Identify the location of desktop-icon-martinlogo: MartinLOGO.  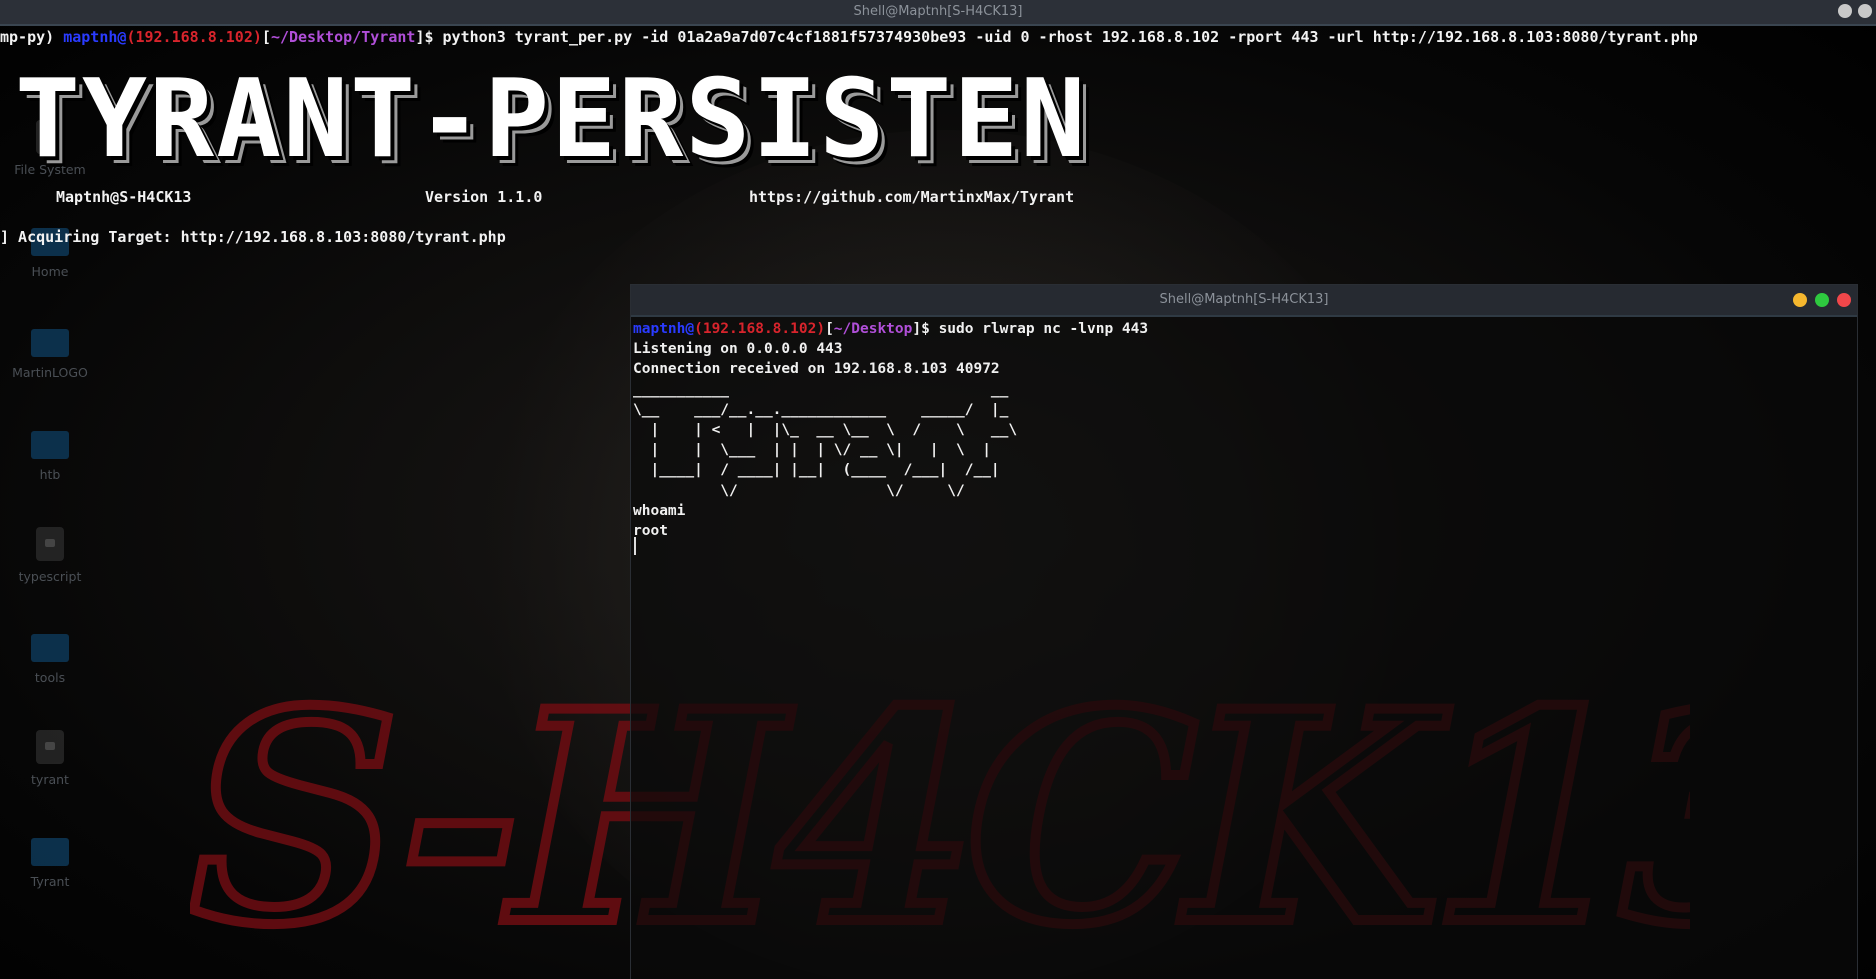
(50, 354).